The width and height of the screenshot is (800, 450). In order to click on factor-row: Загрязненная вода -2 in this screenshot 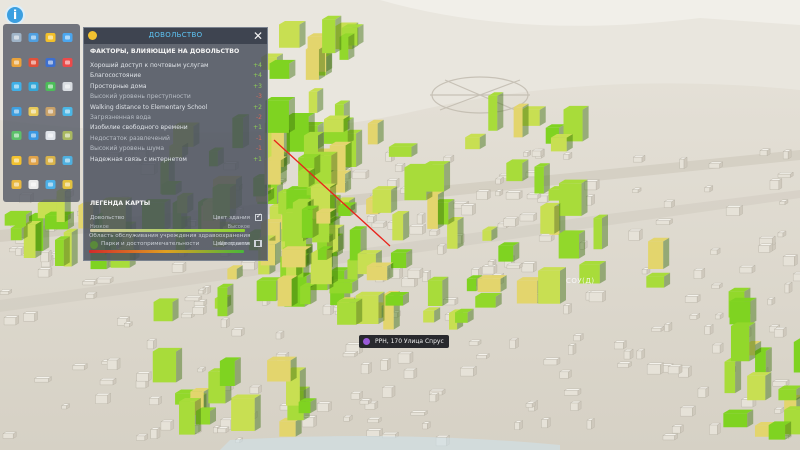, I will do `click(176, 119)`.